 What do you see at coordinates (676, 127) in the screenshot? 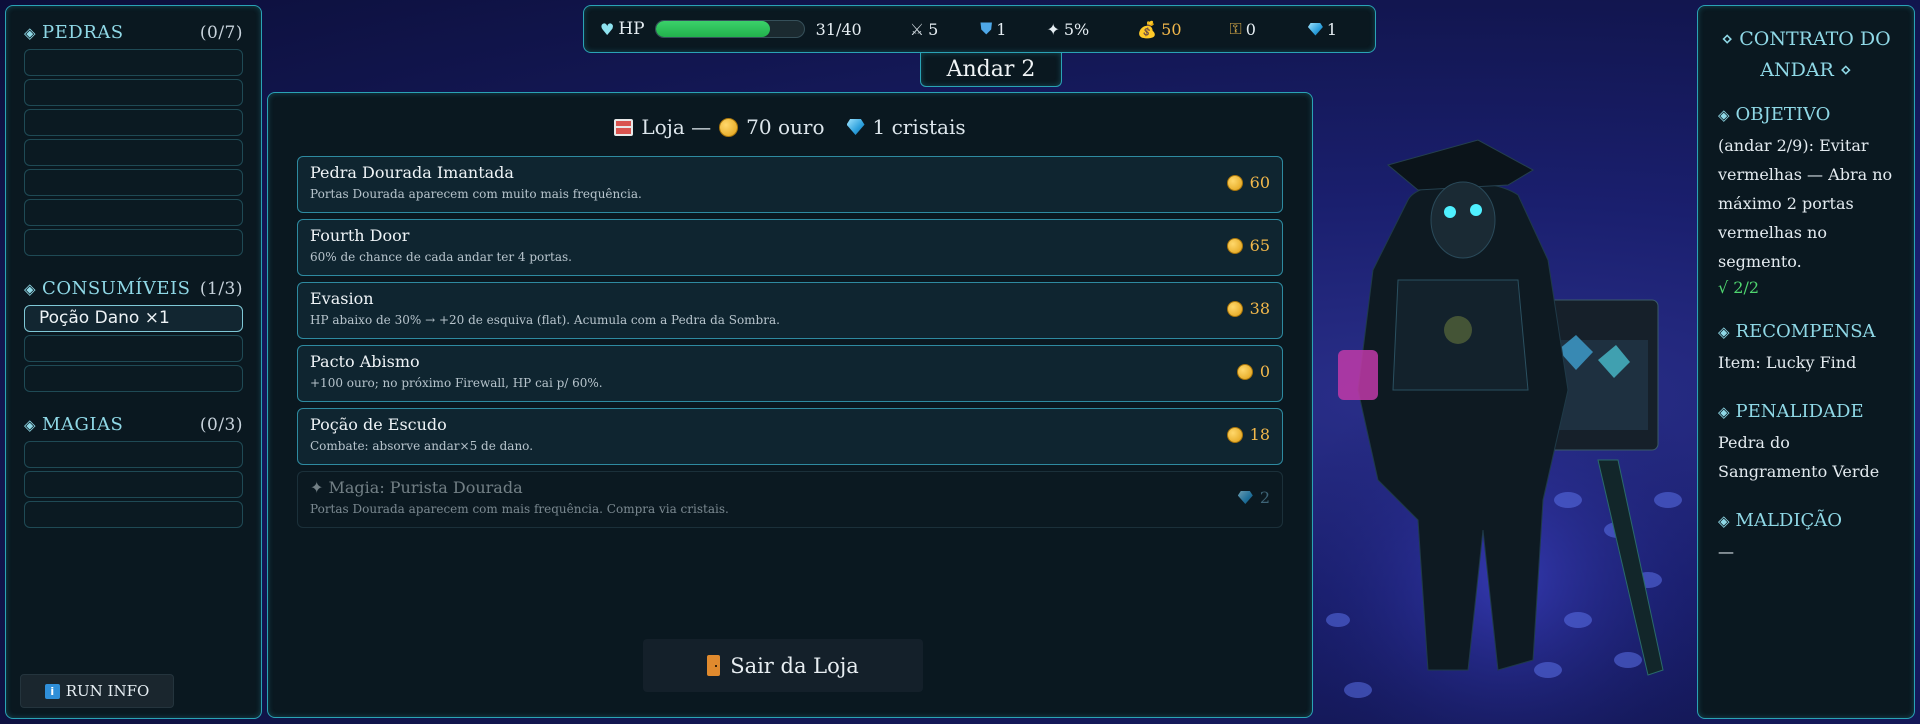
I see `shop-title: Loja —` at bounding box center [676, 127].